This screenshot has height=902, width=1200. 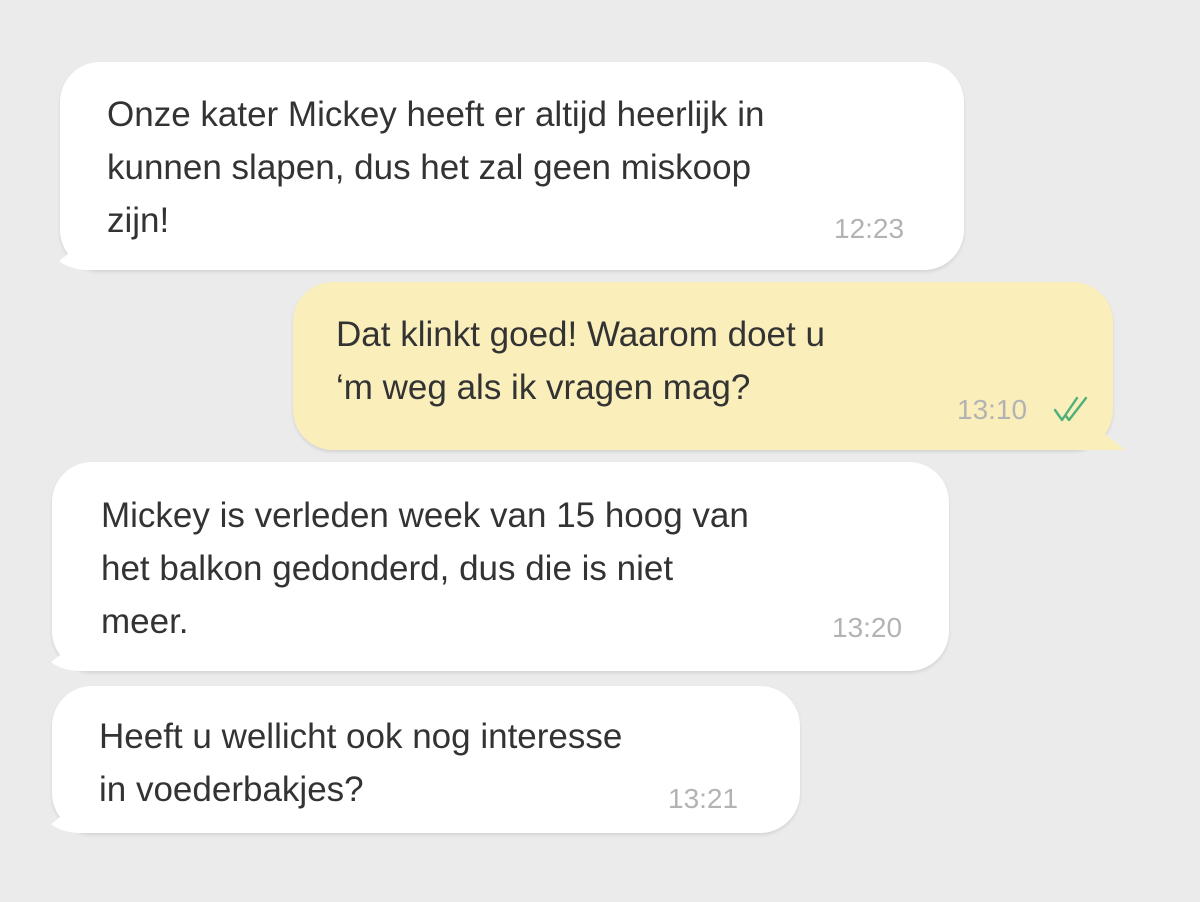 I want to click on message-timestamp: 13:21, so click(x=703, y=798).